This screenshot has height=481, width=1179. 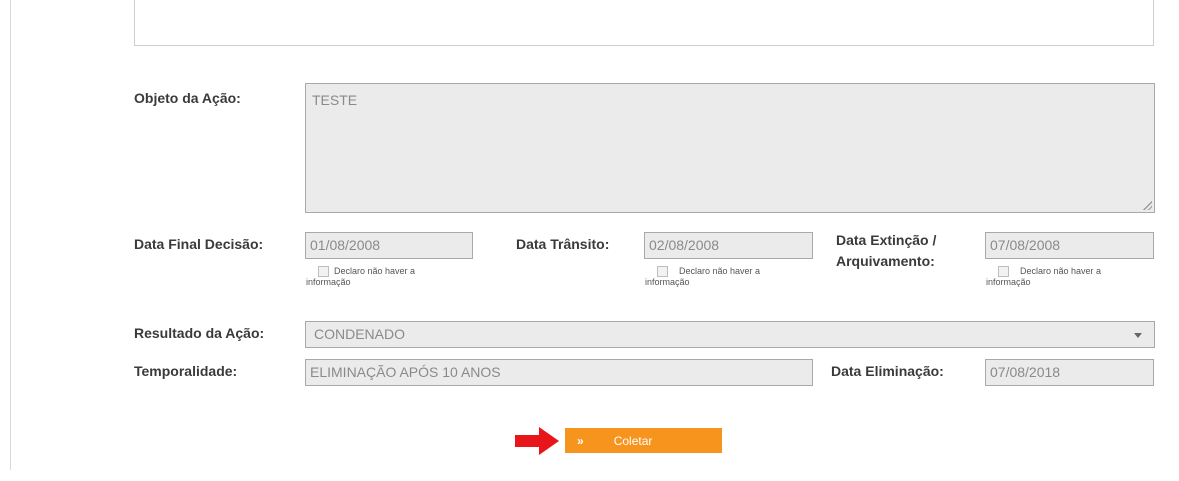 I want to click on left-border, so click(x=10, y=235).